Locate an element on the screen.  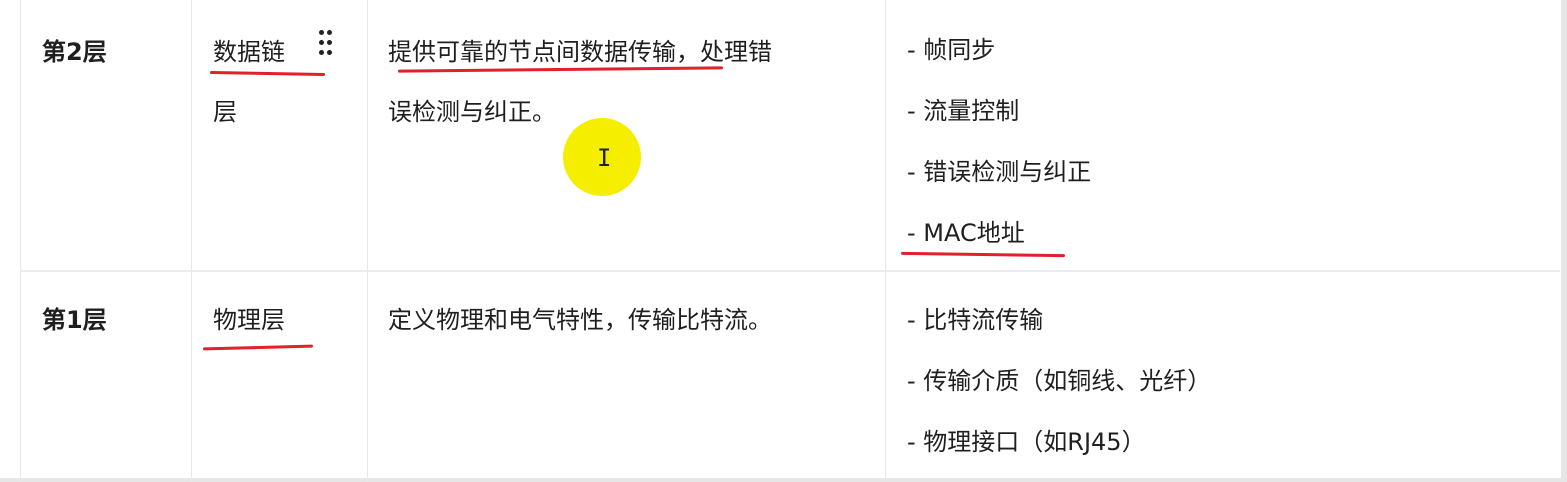
list-item: - 物理接口（如RJ45） is located at coordinates (1059, 442).